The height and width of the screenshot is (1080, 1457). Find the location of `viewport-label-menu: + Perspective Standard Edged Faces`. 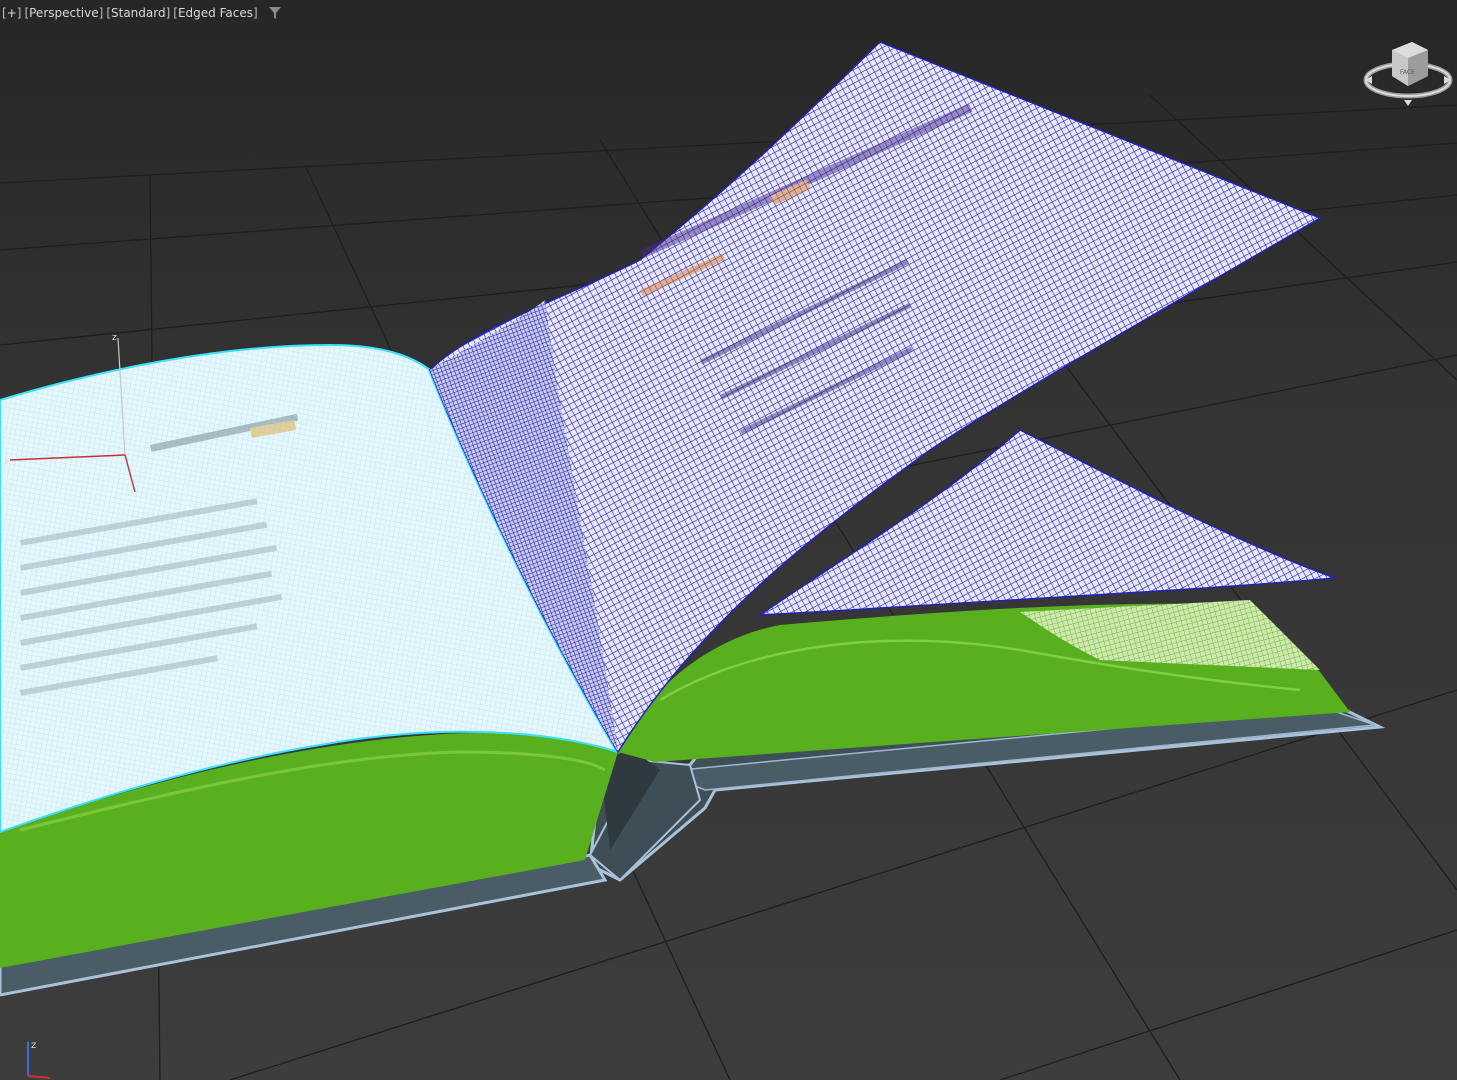

viewport-label-menu: + Perspective Standard Edged Faces is located at coordinates (141, 13).